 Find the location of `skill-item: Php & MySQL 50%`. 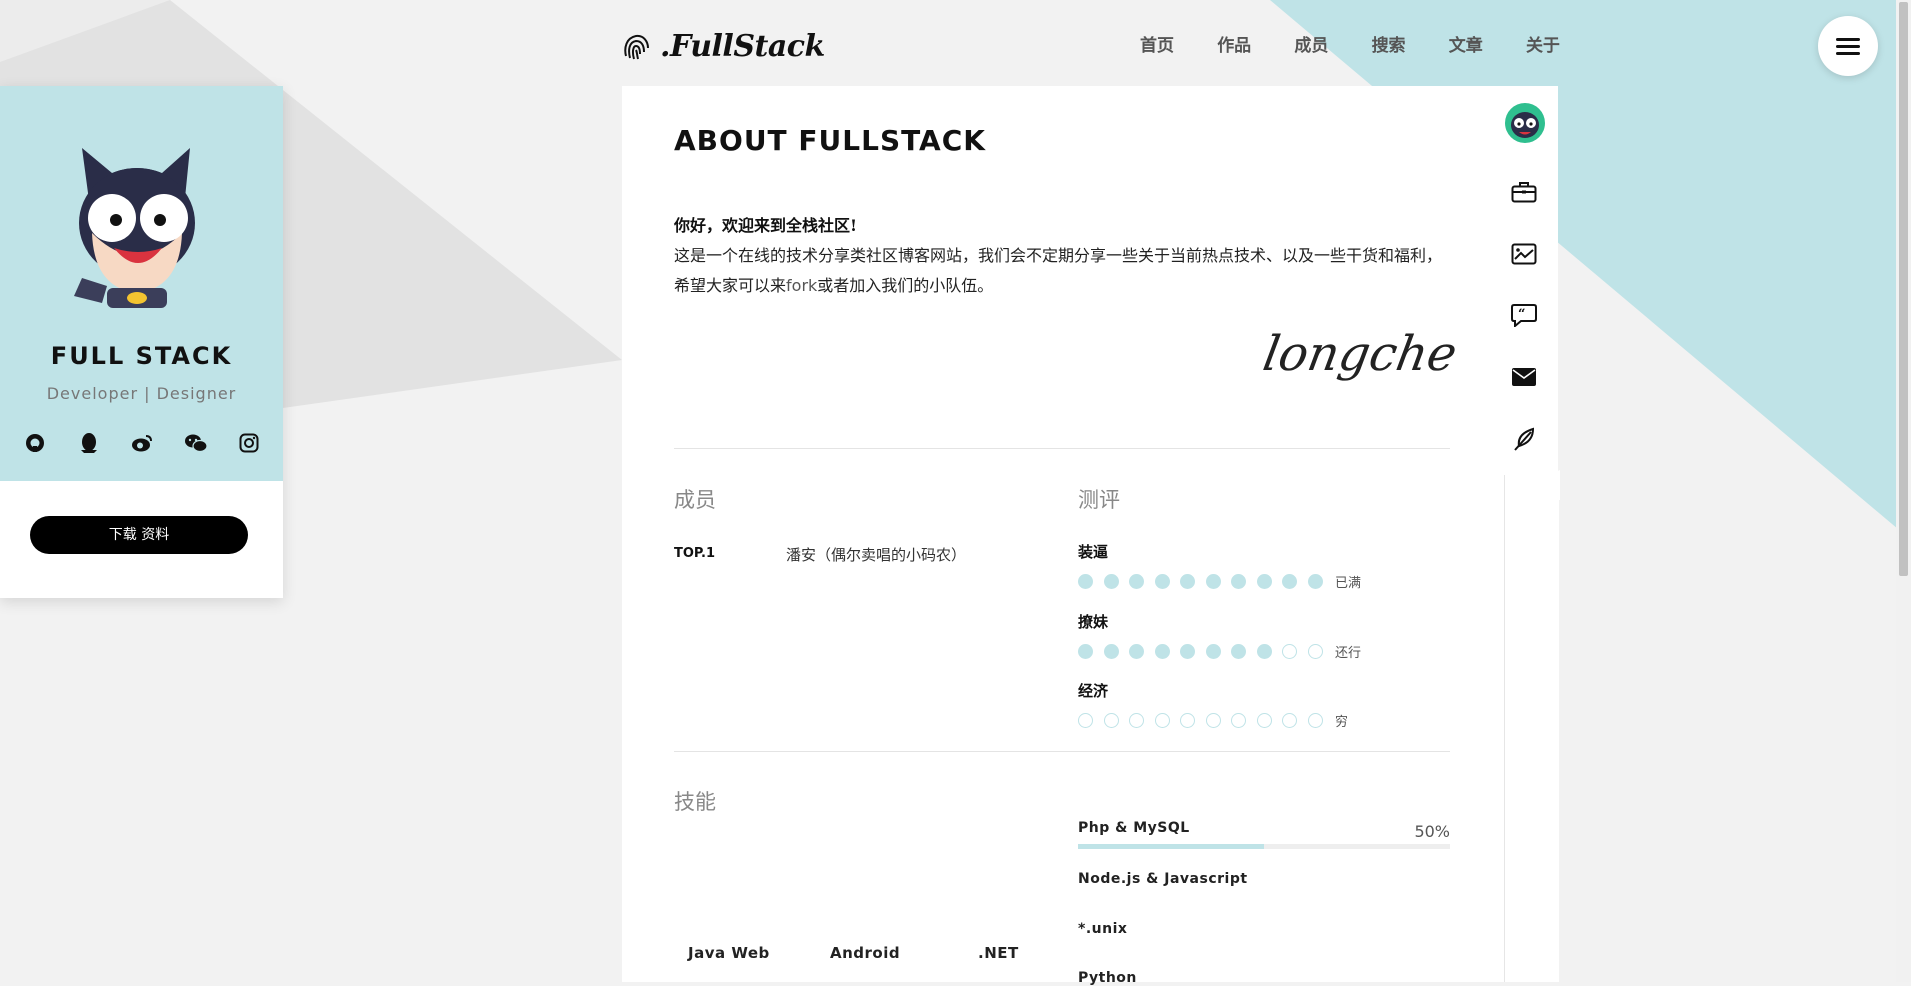

skill-item: Php & MySQL 50% is located at coordinates (1264, 834).